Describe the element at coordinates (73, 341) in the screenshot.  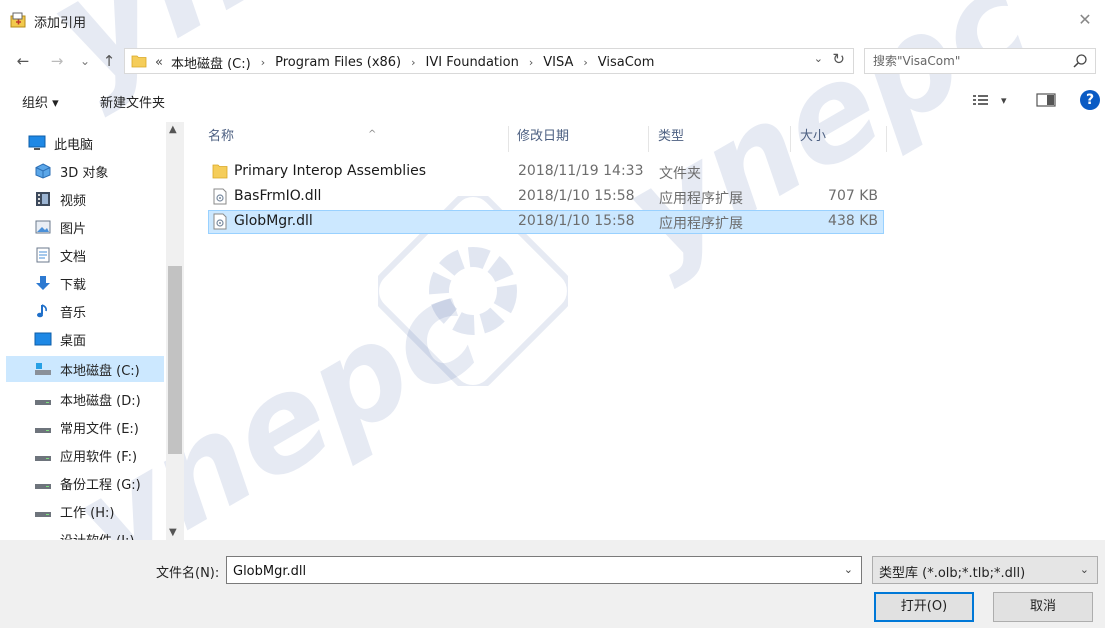
I see `sidebar-item-label: 桌面` at that location.